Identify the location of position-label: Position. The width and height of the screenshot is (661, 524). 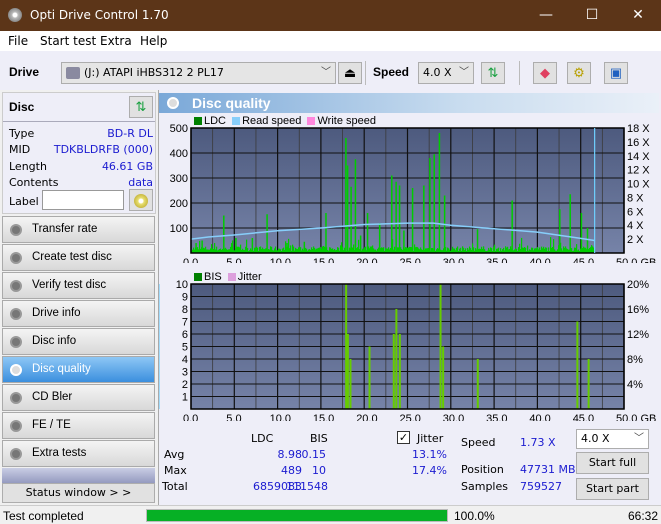
(482, 469).